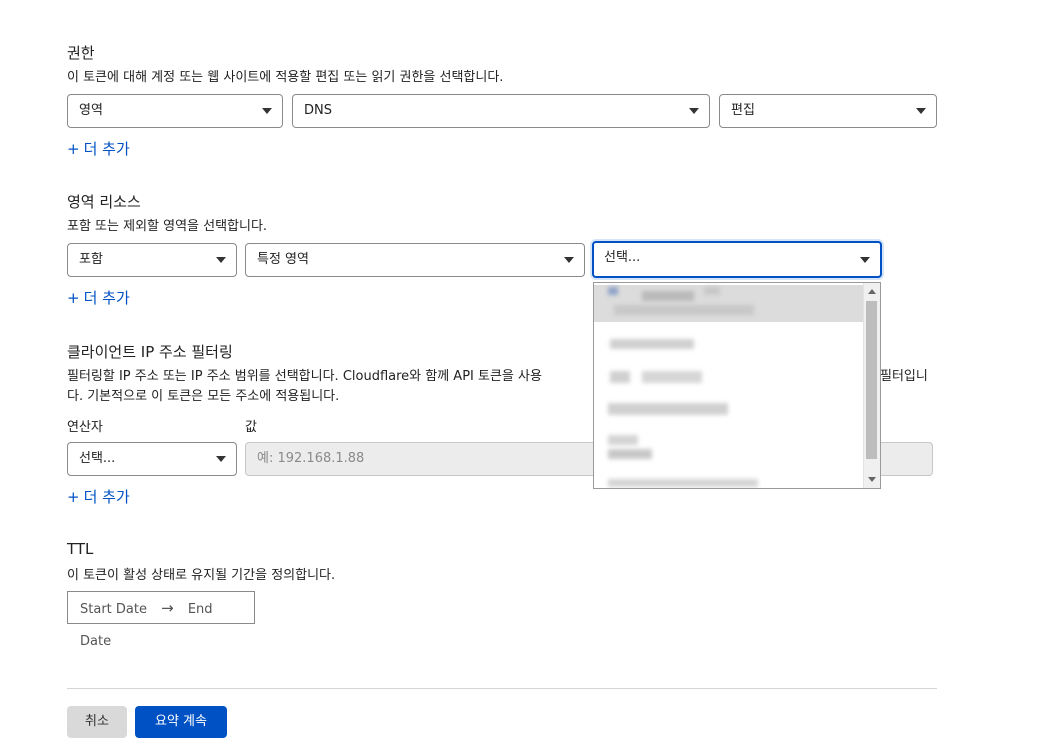  Describe the element at coordinates (80, 549) in the screenshot. I see `ttl-title: TTL` at that location.